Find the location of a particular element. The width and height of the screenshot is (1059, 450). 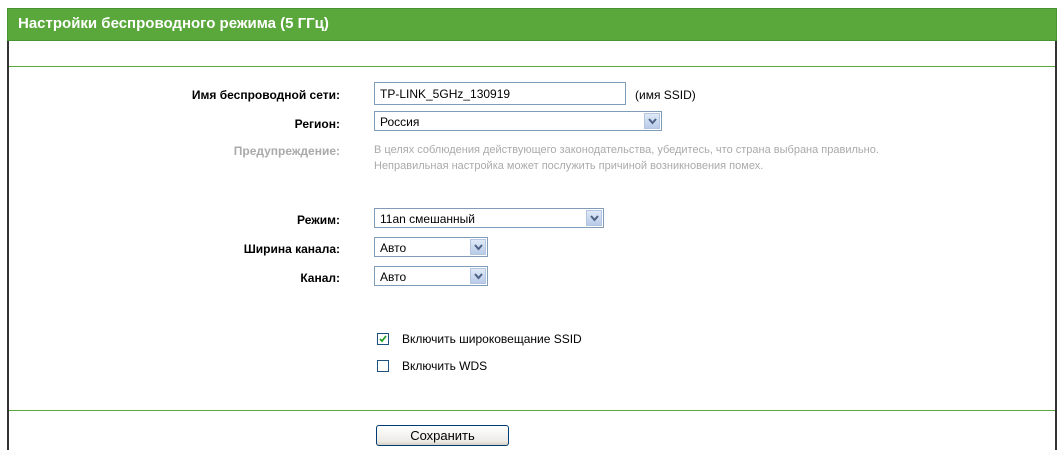

separator-top is located at coordinates (532, 66).